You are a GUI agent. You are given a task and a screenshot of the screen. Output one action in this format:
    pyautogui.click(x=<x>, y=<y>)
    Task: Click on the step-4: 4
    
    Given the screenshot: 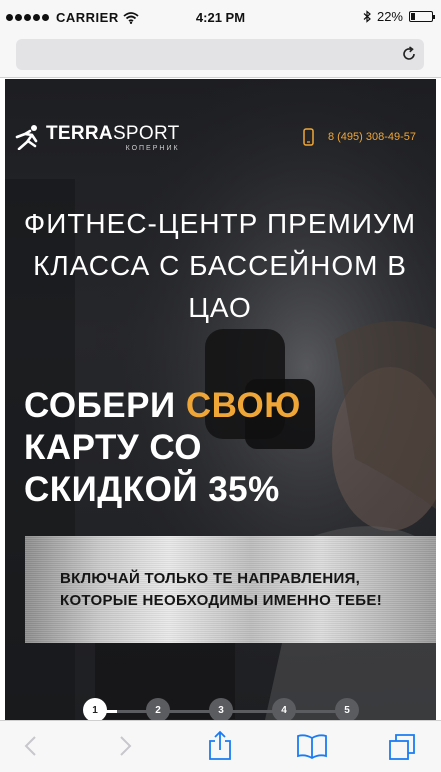 What is the action you would take?
    pyautogui.click(x=284, y=709)
    